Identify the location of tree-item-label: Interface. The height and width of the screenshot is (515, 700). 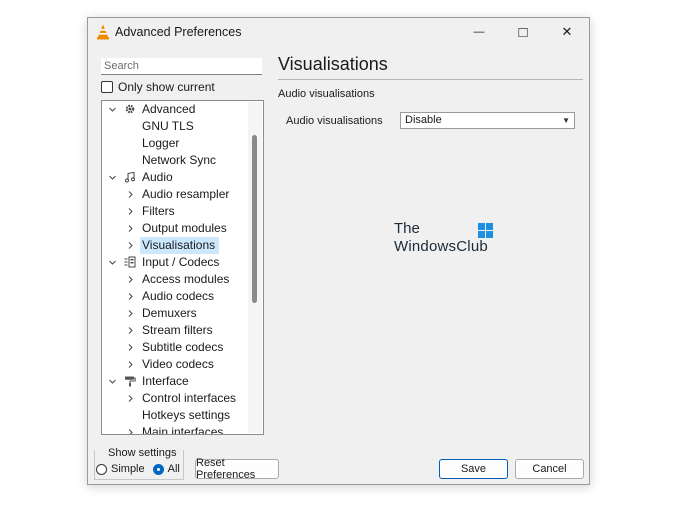
(165, 381).